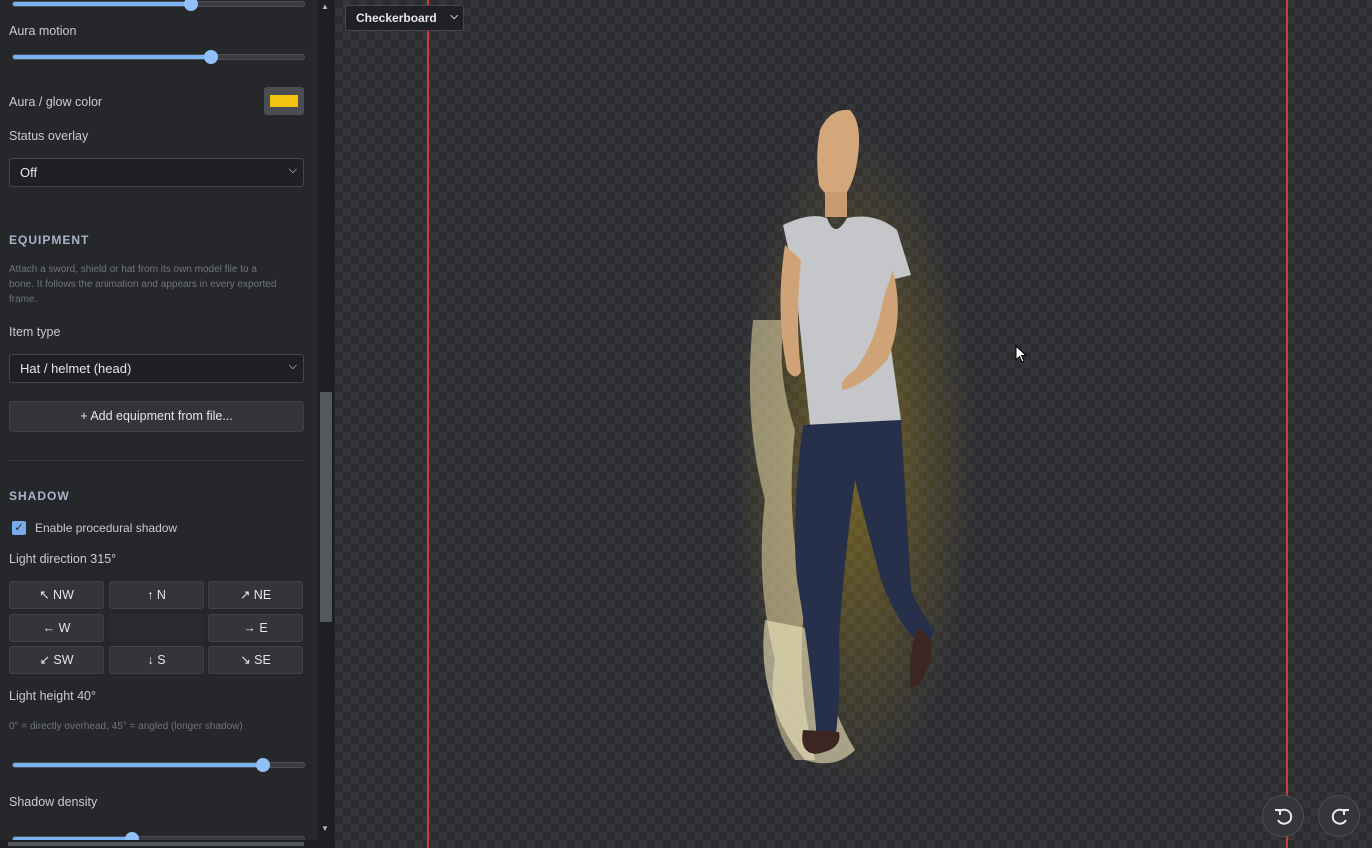 The image size is (1372, 848). Describe the element at coordinates (210, 57) in the screenshot. I see `aura-motion-thumb` at that location.